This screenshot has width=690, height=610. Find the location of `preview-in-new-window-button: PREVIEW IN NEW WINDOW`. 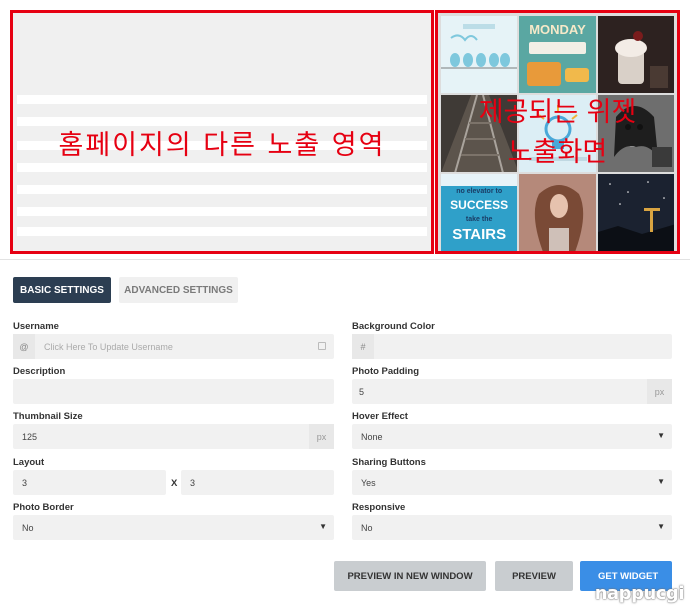

preview-in-new-window-button: PREVIEW IN NEW WINDOW is located at coordinates (410, 576).